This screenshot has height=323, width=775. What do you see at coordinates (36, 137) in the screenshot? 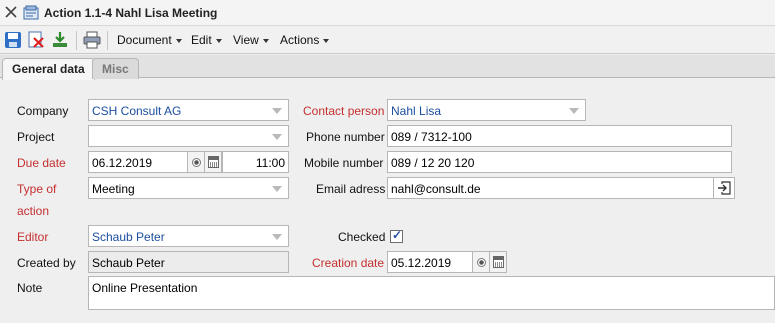
I see `project-label: Project` at bounding box center [36, 137].